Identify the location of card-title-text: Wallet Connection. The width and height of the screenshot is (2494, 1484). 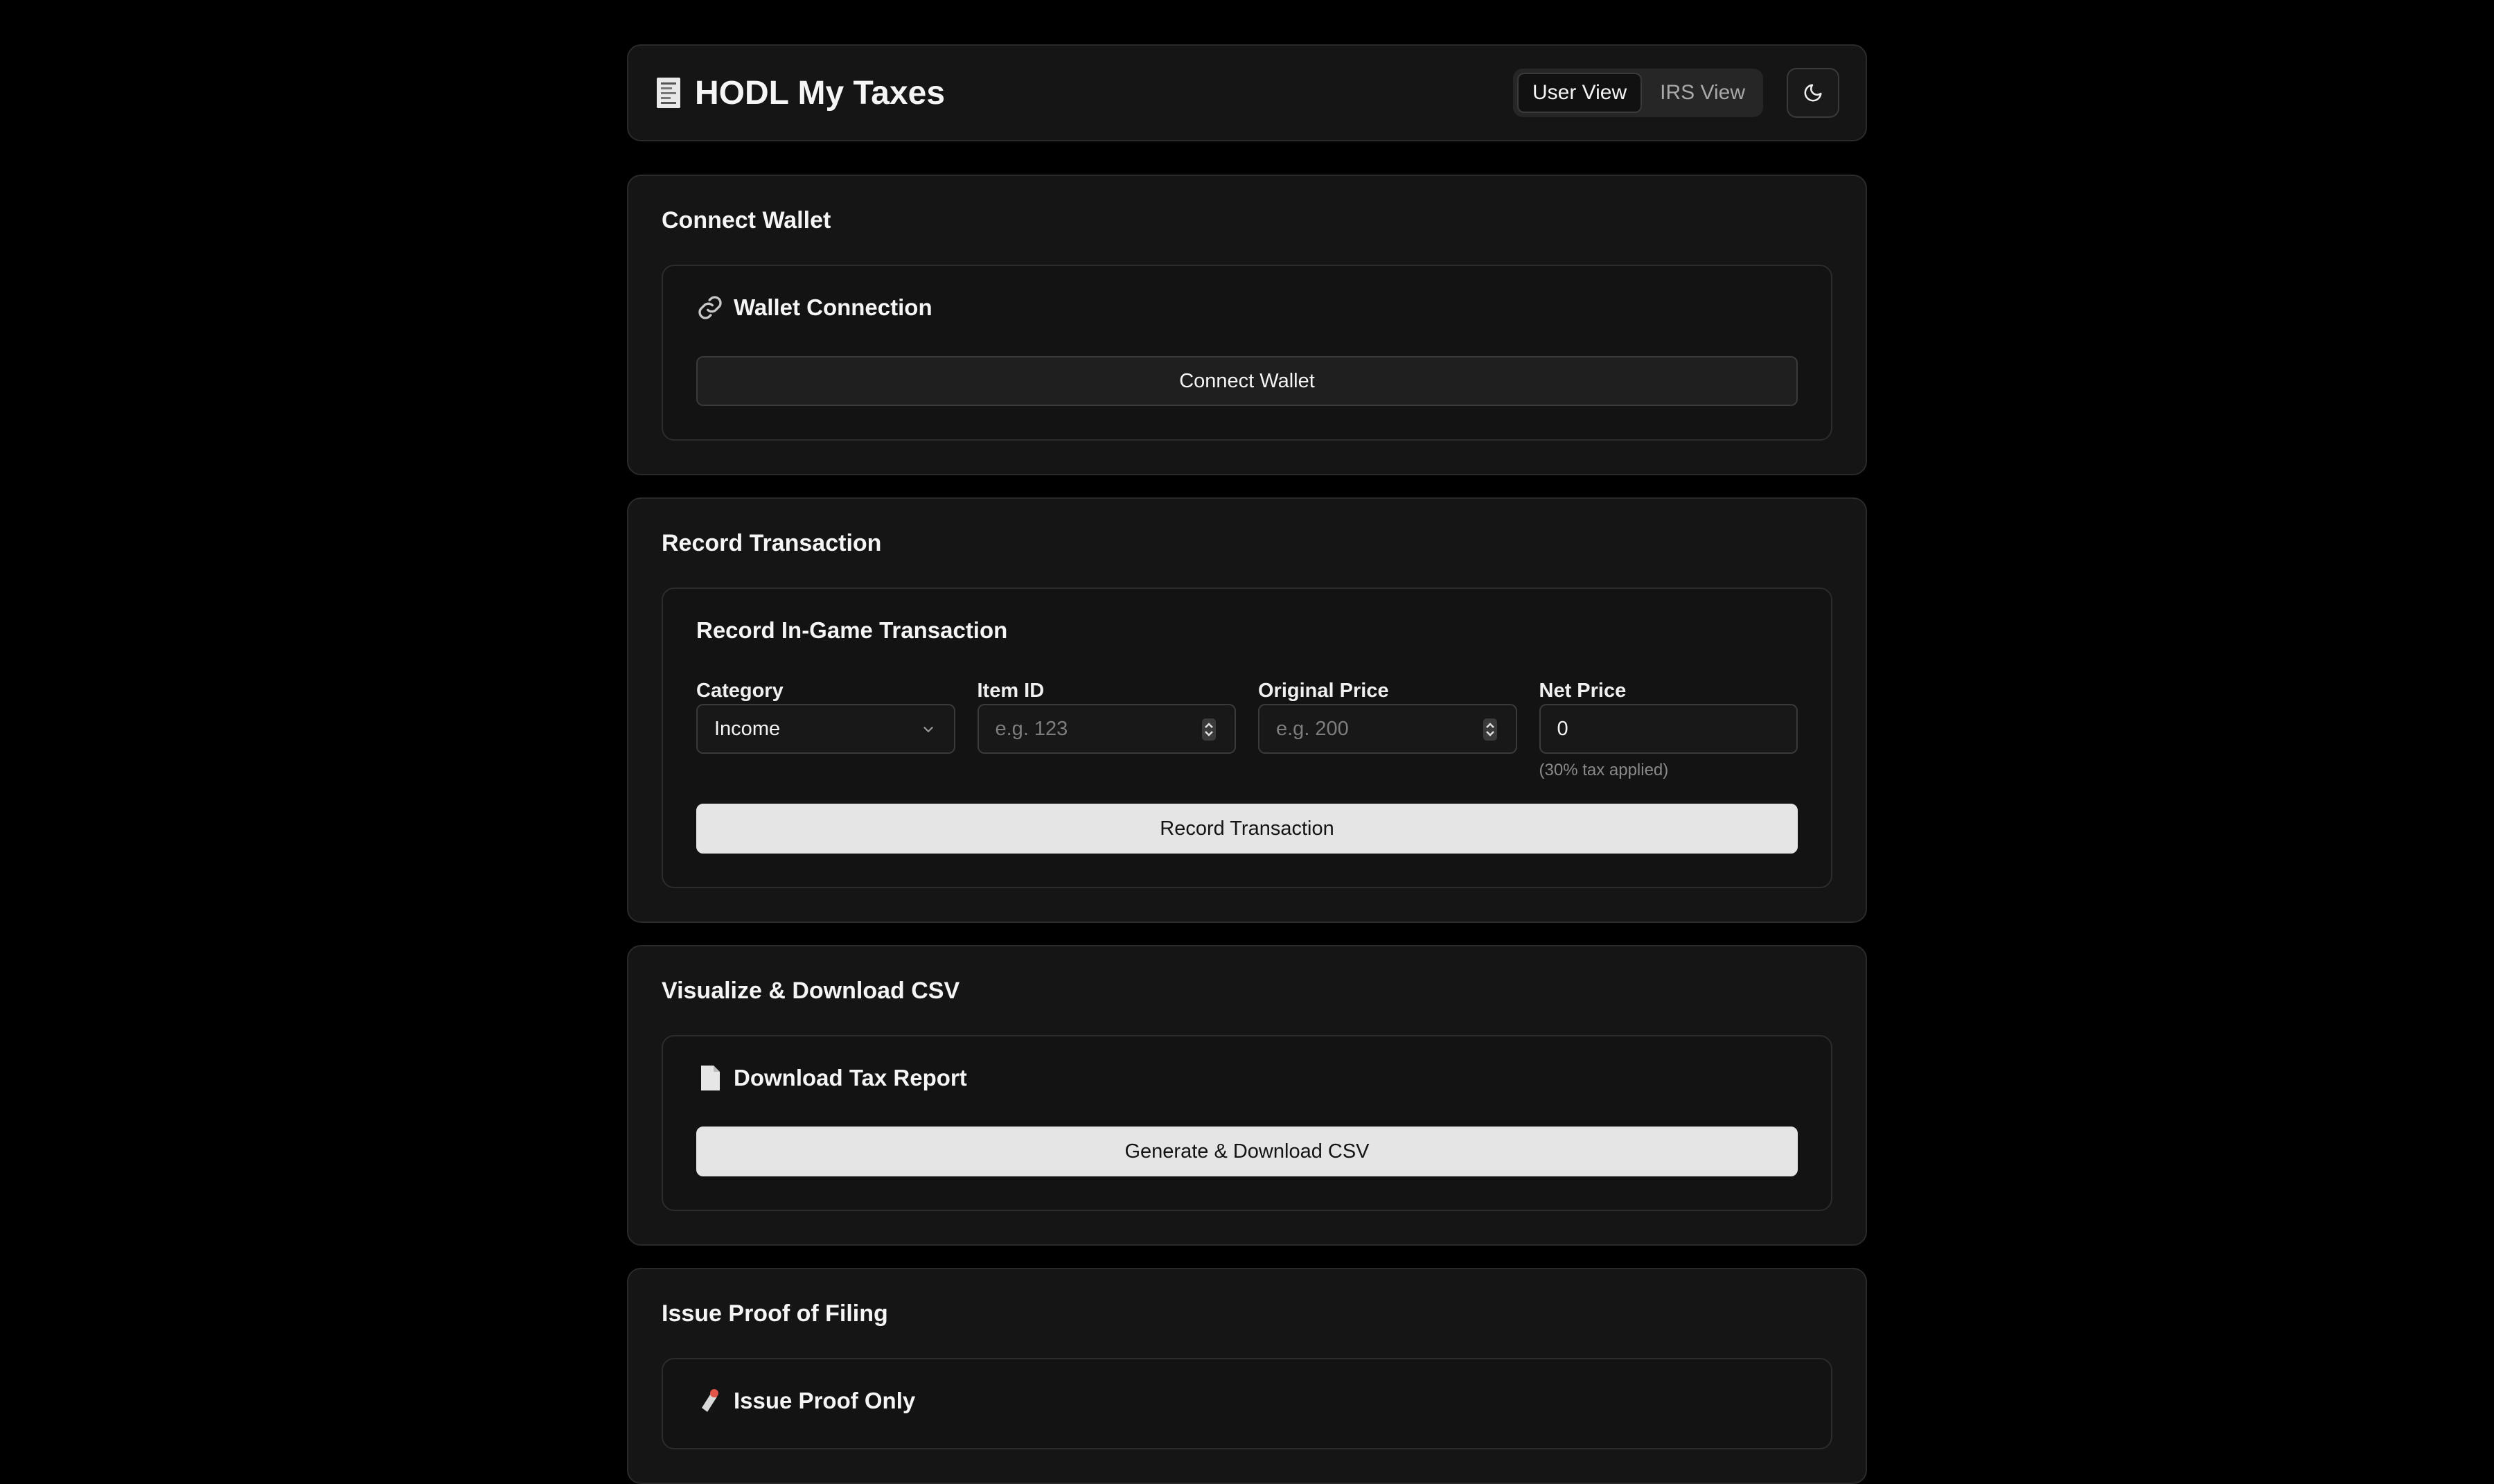
(833, 307).